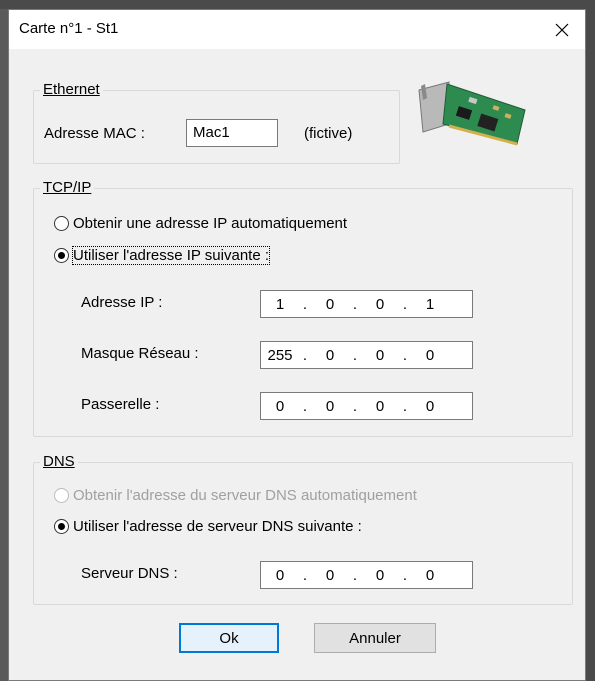 This screenshot has height=681, width=595. Describe the element at coordinates (380, 304) in the screenshot. I see `ip-octet-3: 0` at that location.